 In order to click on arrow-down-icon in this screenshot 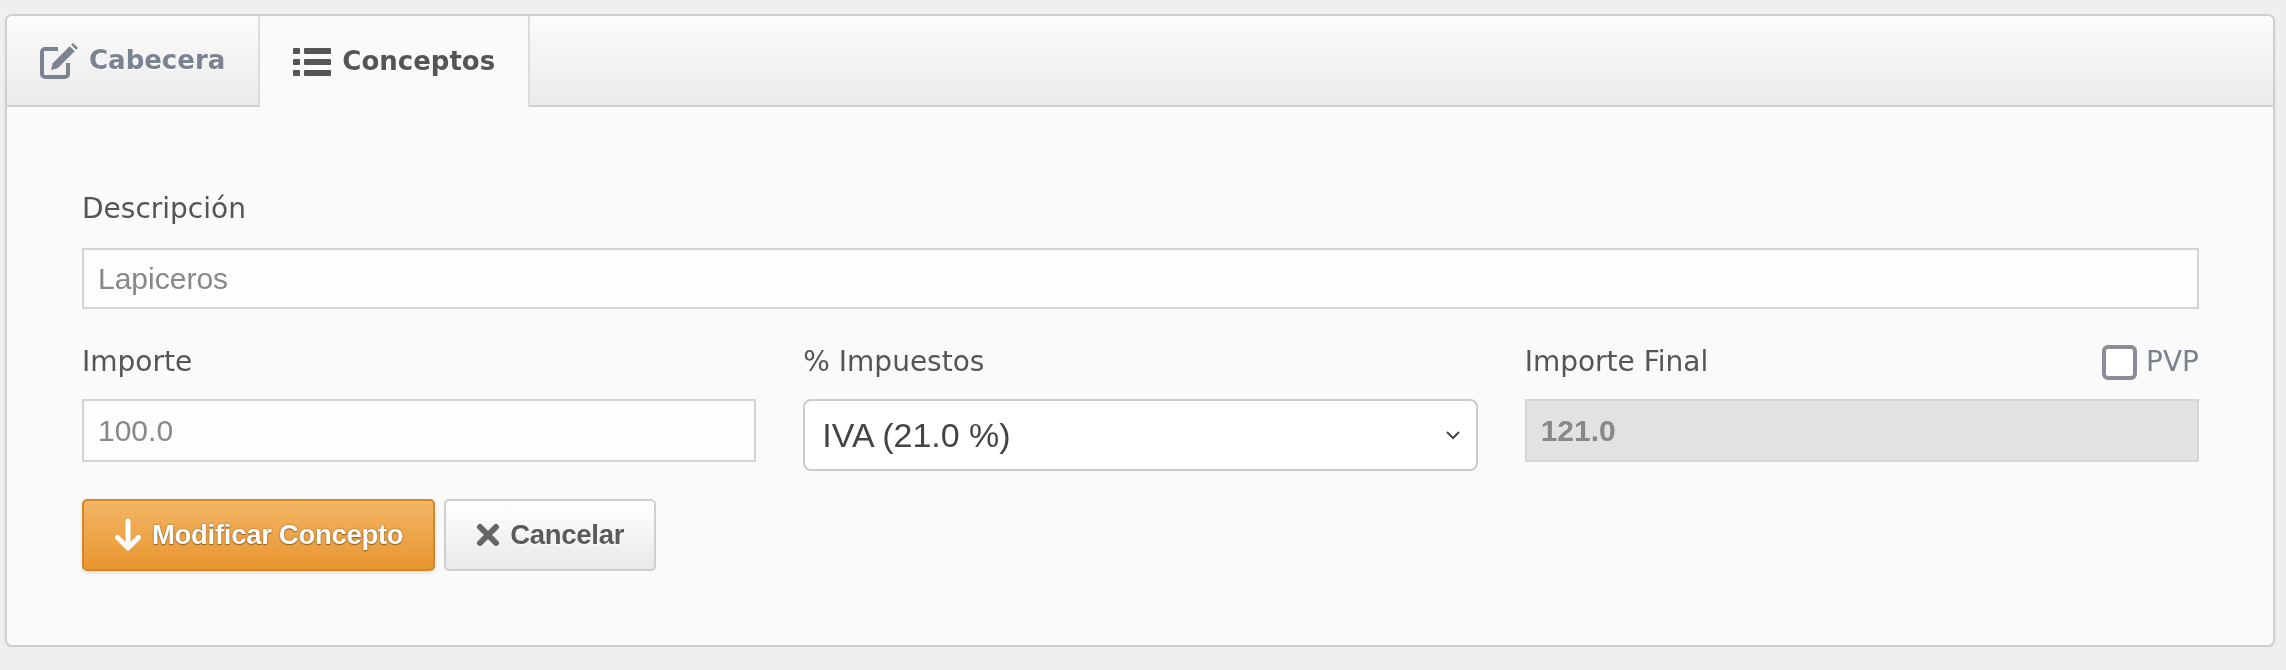, I will do `click(128, 535)`.